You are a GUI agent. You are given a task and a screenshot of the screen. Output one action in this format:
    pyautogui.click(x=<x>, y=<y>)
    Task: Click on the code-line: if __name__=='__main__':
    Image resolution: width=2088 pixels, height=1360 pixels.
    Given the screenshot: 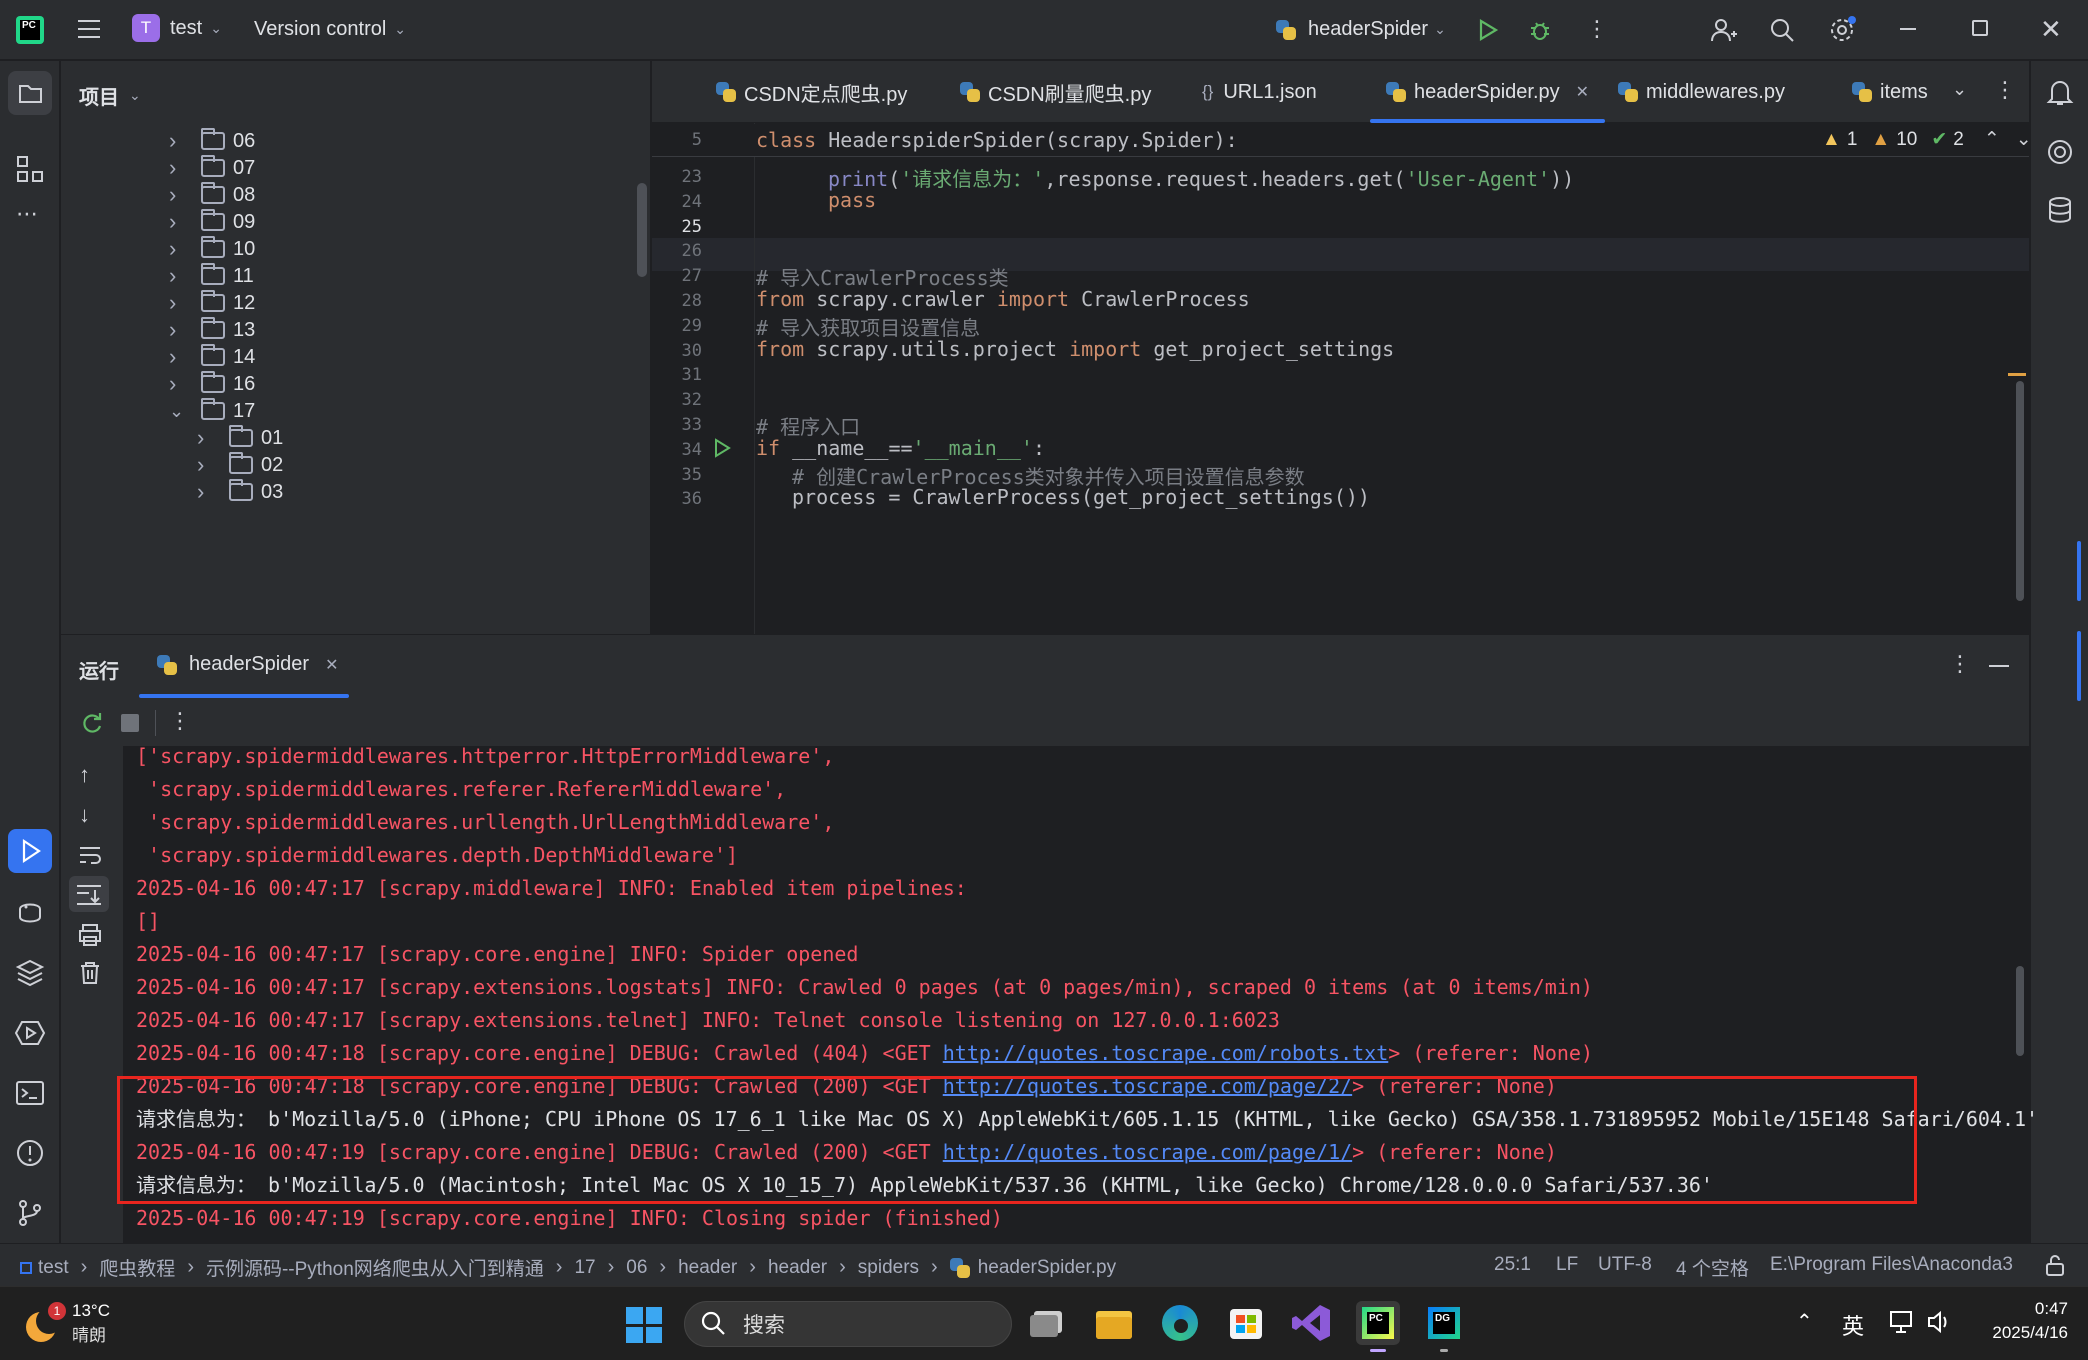 What is the action you would take?
    pyautogui.click(x=900, y=448)
    